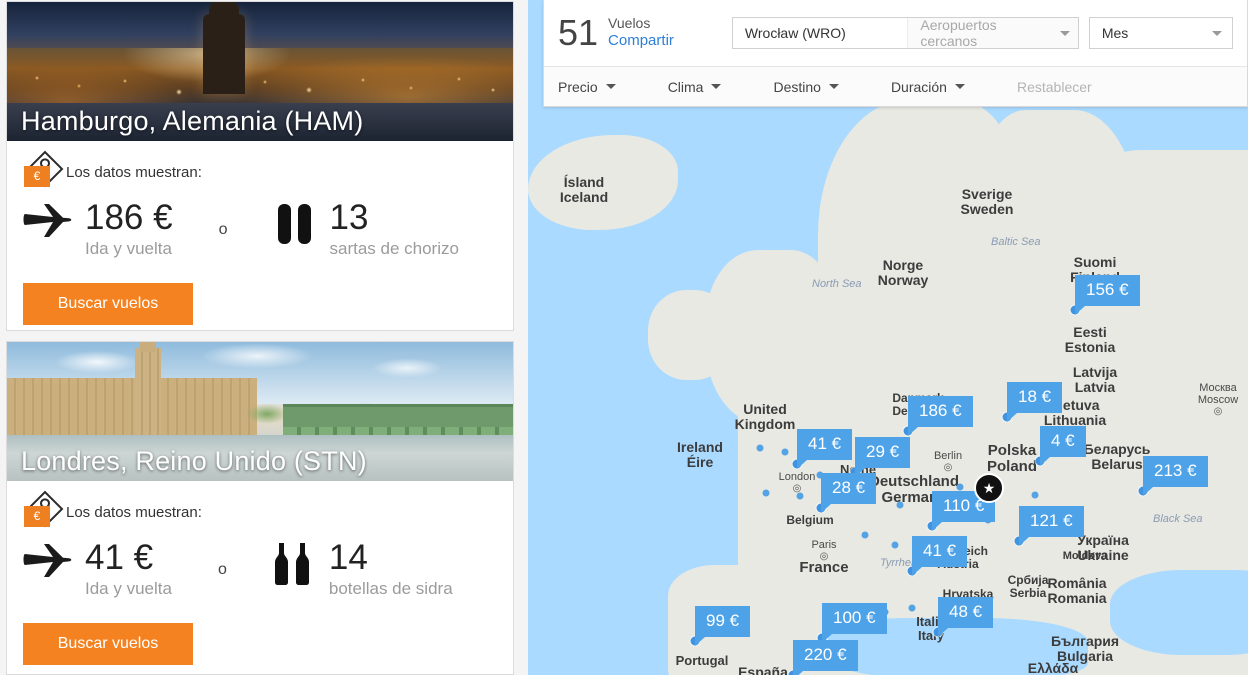 The height and width of the screenshot is (675, 1248). Describe the element at coordinates (1012, 459) in the screenshot. I see `country-label: Polska Poland` at that location.